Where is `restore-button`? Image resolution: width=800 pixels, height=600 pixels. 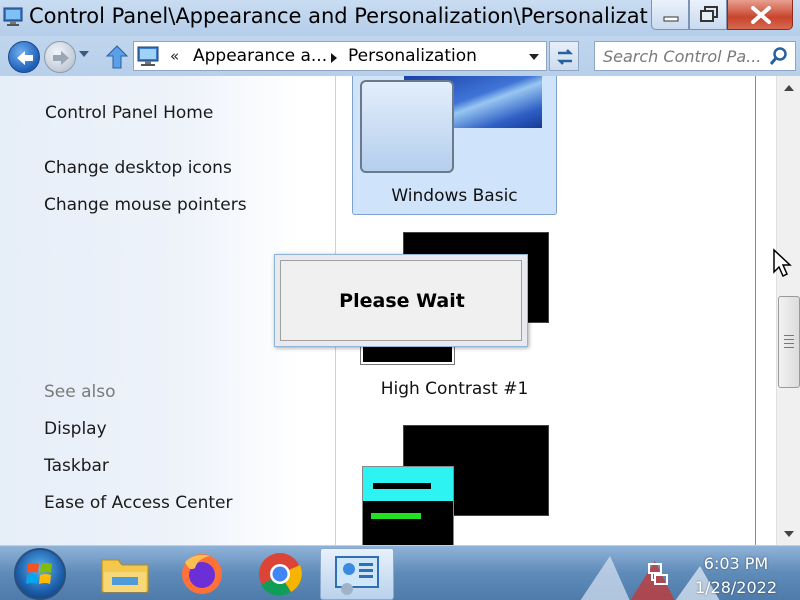 restore-button is located at coordinates (708, 15).